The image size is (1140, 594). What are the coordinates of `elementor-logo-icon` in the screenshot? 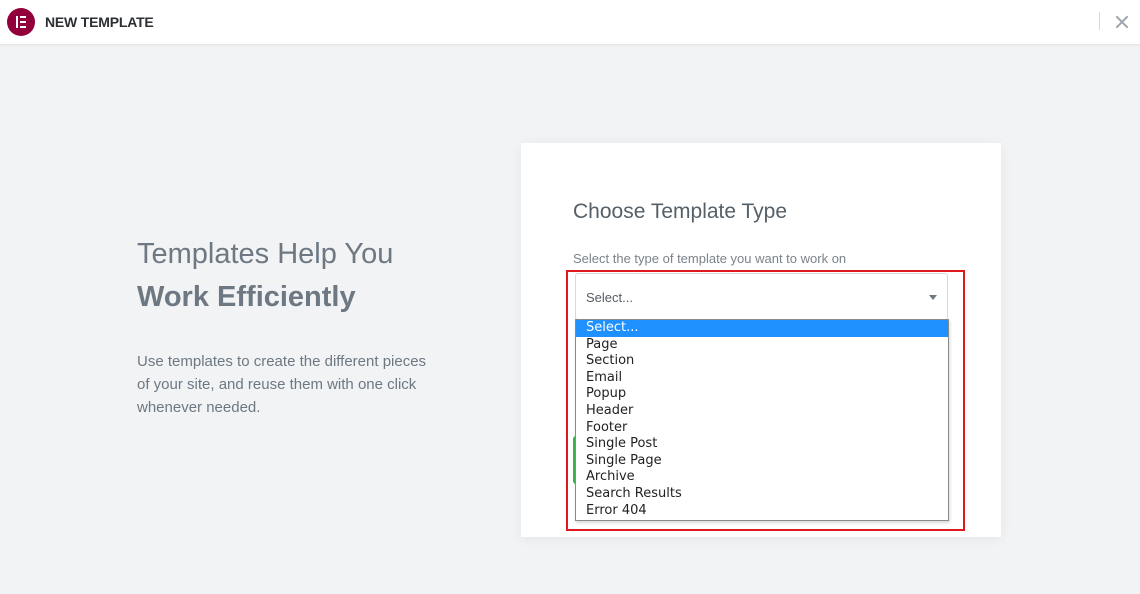 It's located at (21, 22).